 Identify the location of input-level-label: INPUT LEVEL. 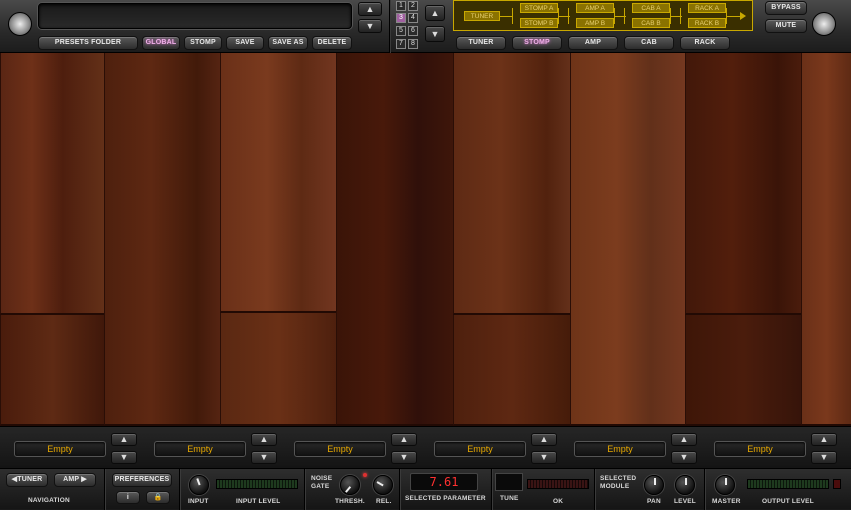
(258, 501).